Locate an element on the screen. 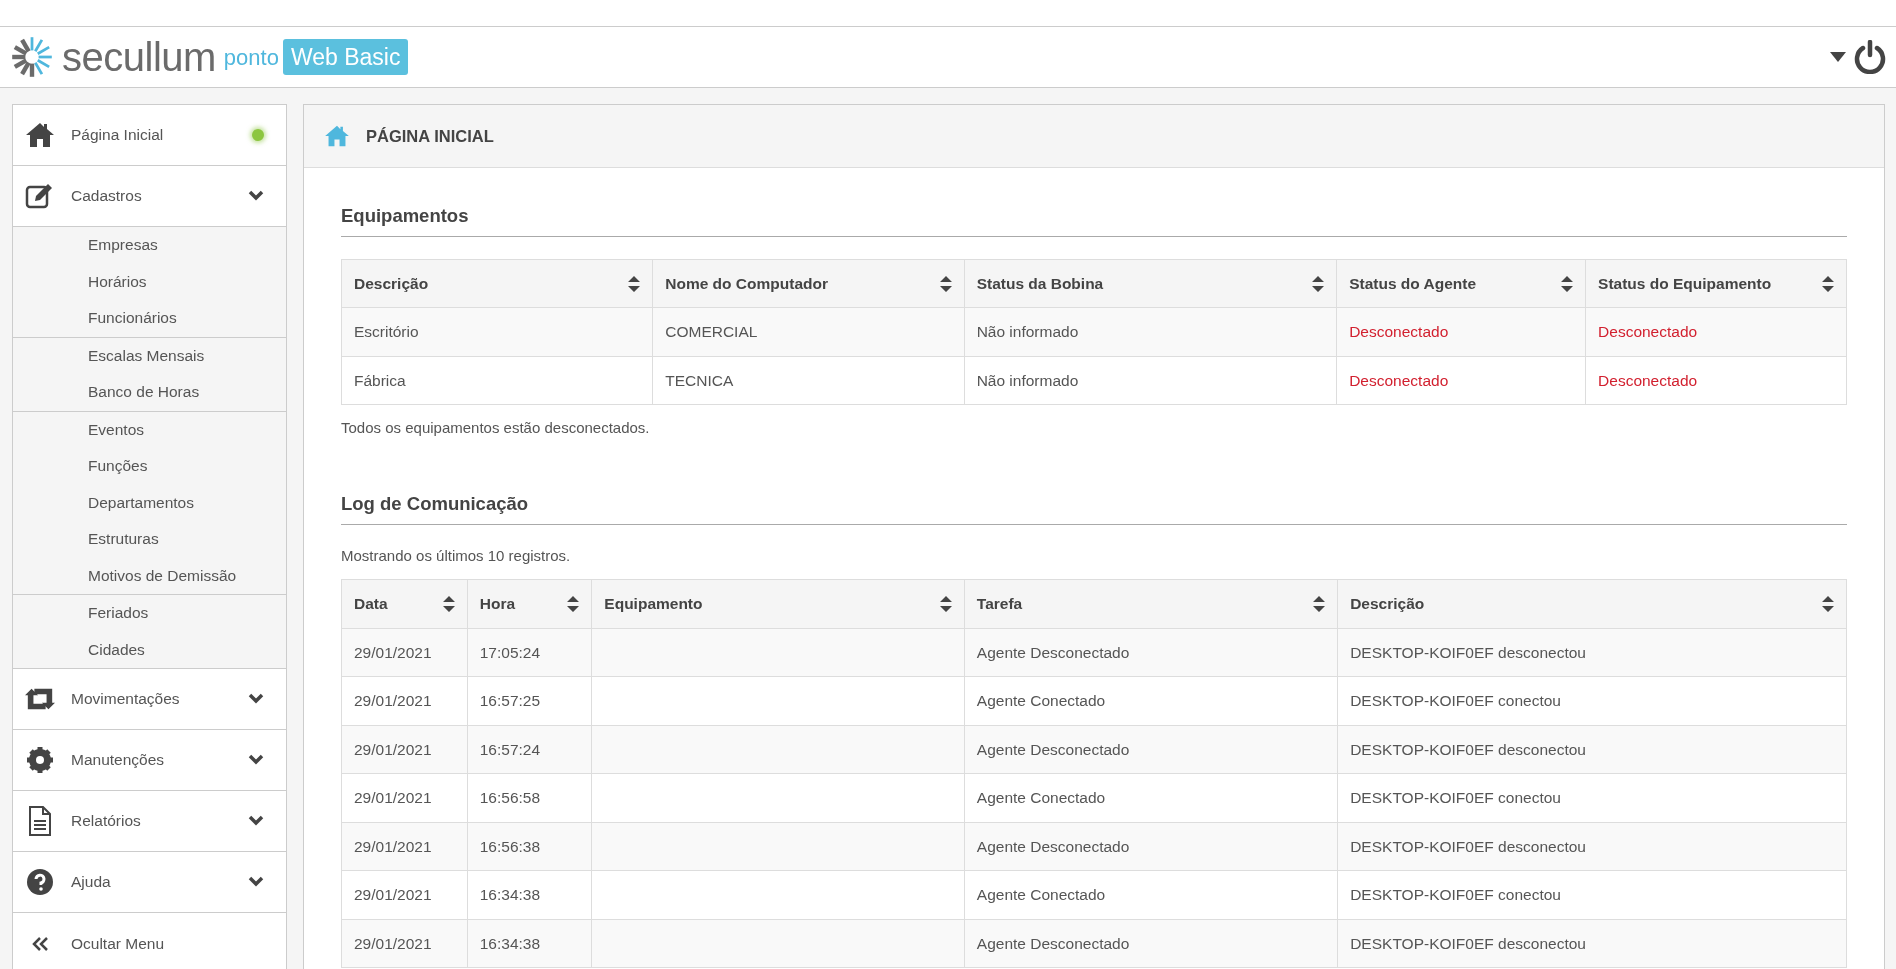 This screenshot has width=1896, height=969. table-note: Mostrando os últimos 10 registros. is located at coordinates (456, 555).